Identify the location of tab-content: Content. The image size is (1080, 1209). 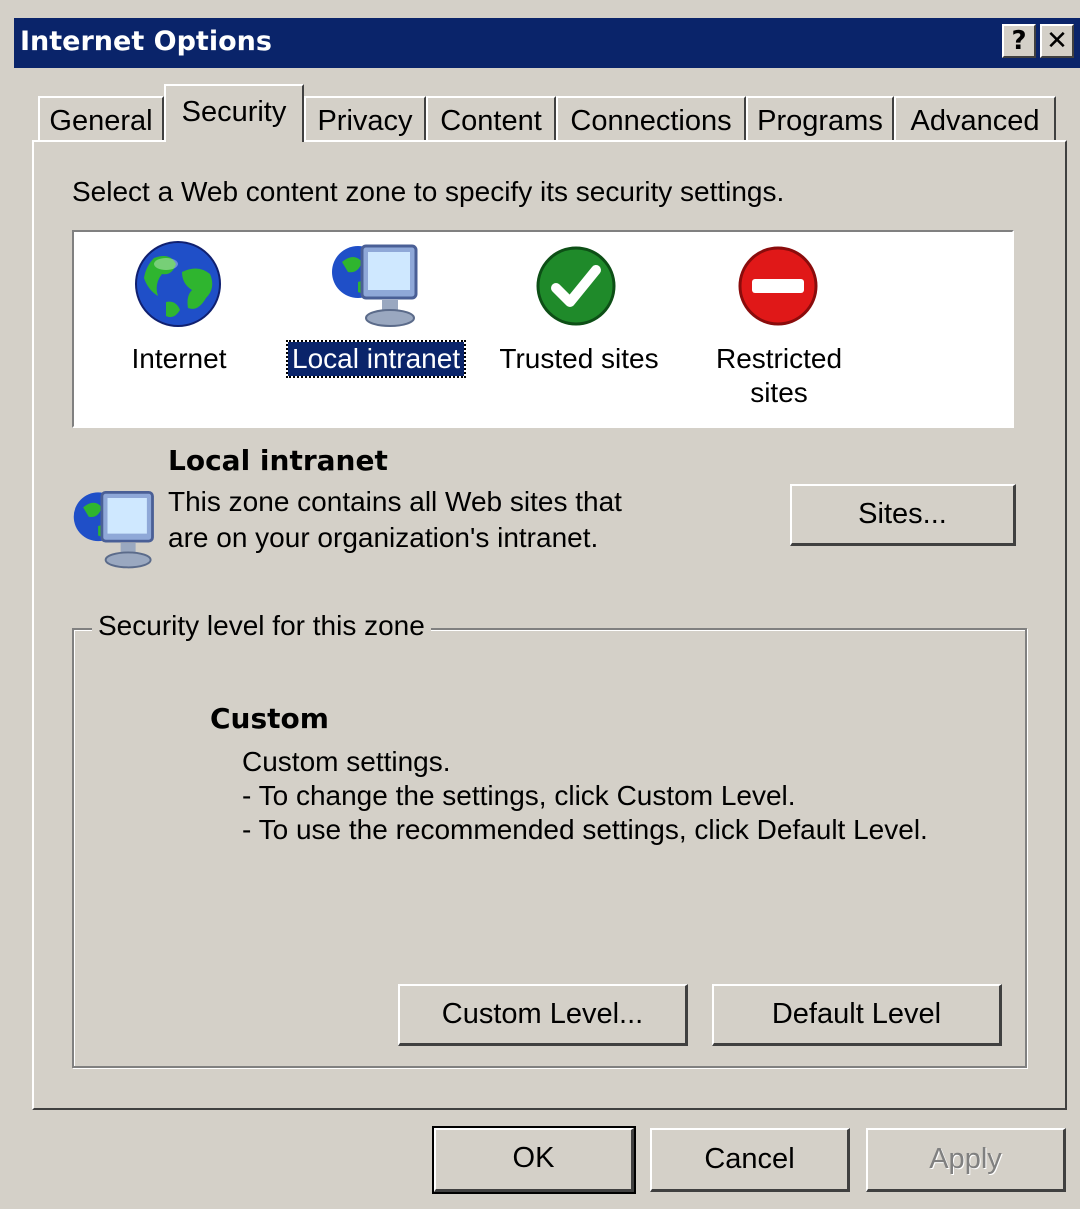
(491, 119).